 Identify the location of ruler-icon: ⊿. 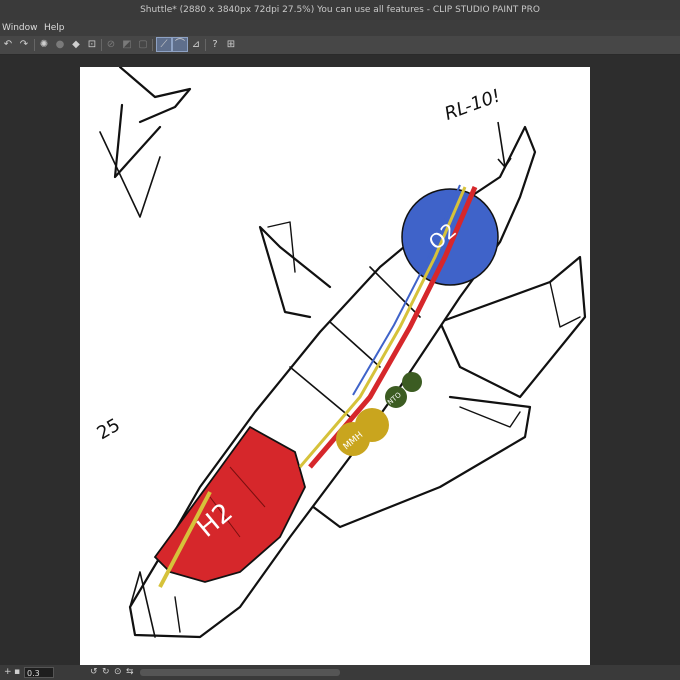
(196, 44).